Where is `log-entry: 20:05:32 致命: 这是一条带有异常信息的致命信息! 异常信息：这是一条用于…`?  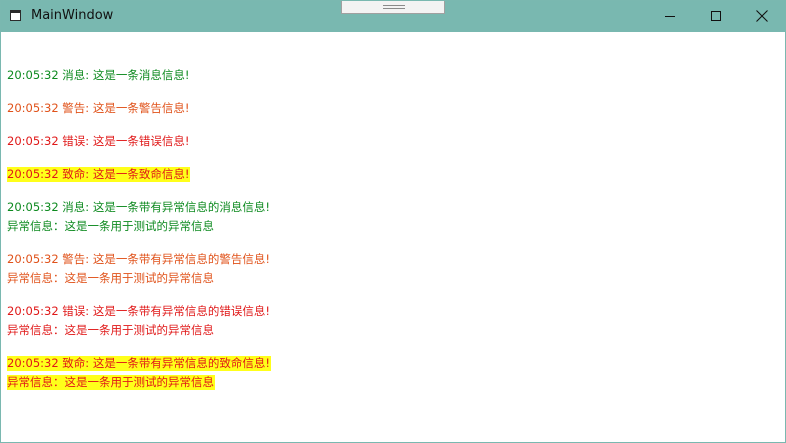 log-entry: 20:05:32 致命: 这是一条带有异常信息的致命信息! 异常信息：这是一条用于… is located at coordinates (392, 371).